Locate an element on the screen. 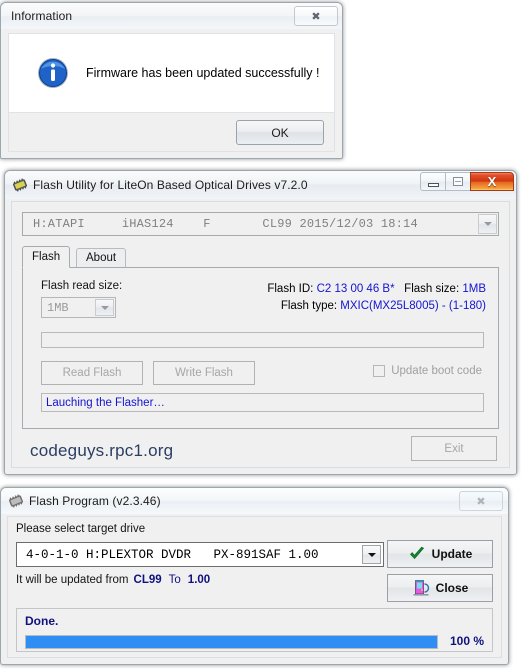 The width and height of the screenshot is (521, 669). flash-size-value: 1MB is located at coordinates (474, 289).